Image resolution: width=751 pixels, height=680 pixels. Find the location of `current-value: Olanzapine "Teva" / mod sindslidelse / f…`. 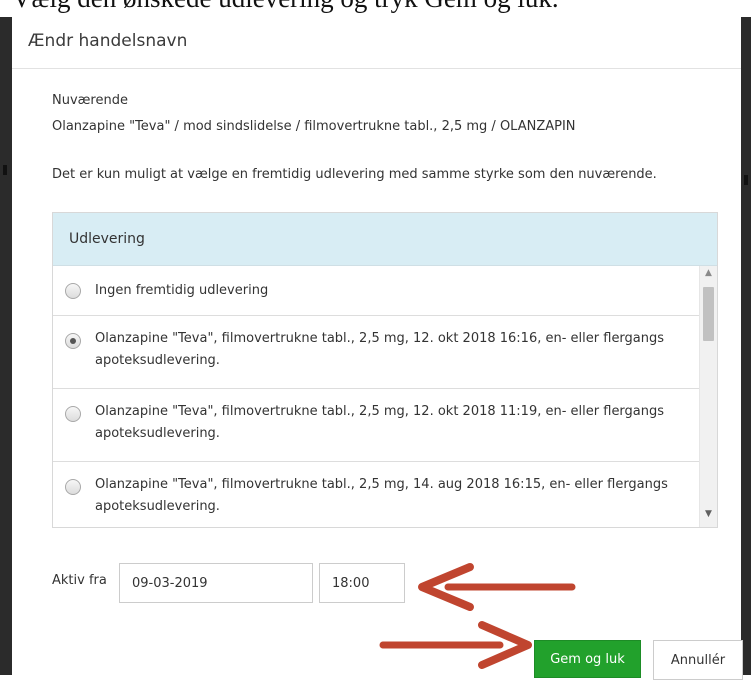

current-value: Olanzapine "Teva" / mod sindslidelse / f… is located at coordinates (314, 126).